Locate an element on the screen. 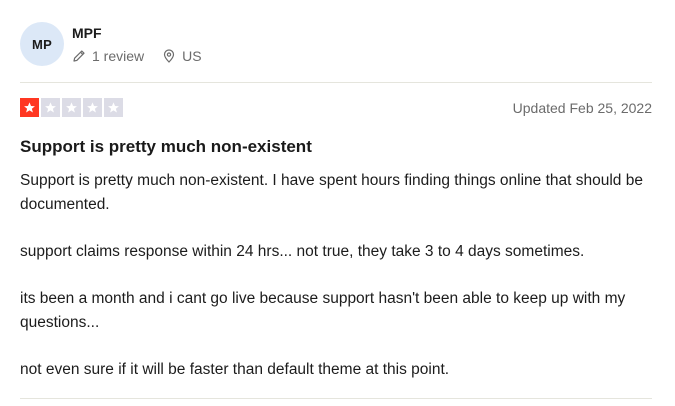 Image resolution: width=675 pixels, height=406 pixels. rating-row: Updated Feb 25, 2022 is located at coordinates (336, 108).